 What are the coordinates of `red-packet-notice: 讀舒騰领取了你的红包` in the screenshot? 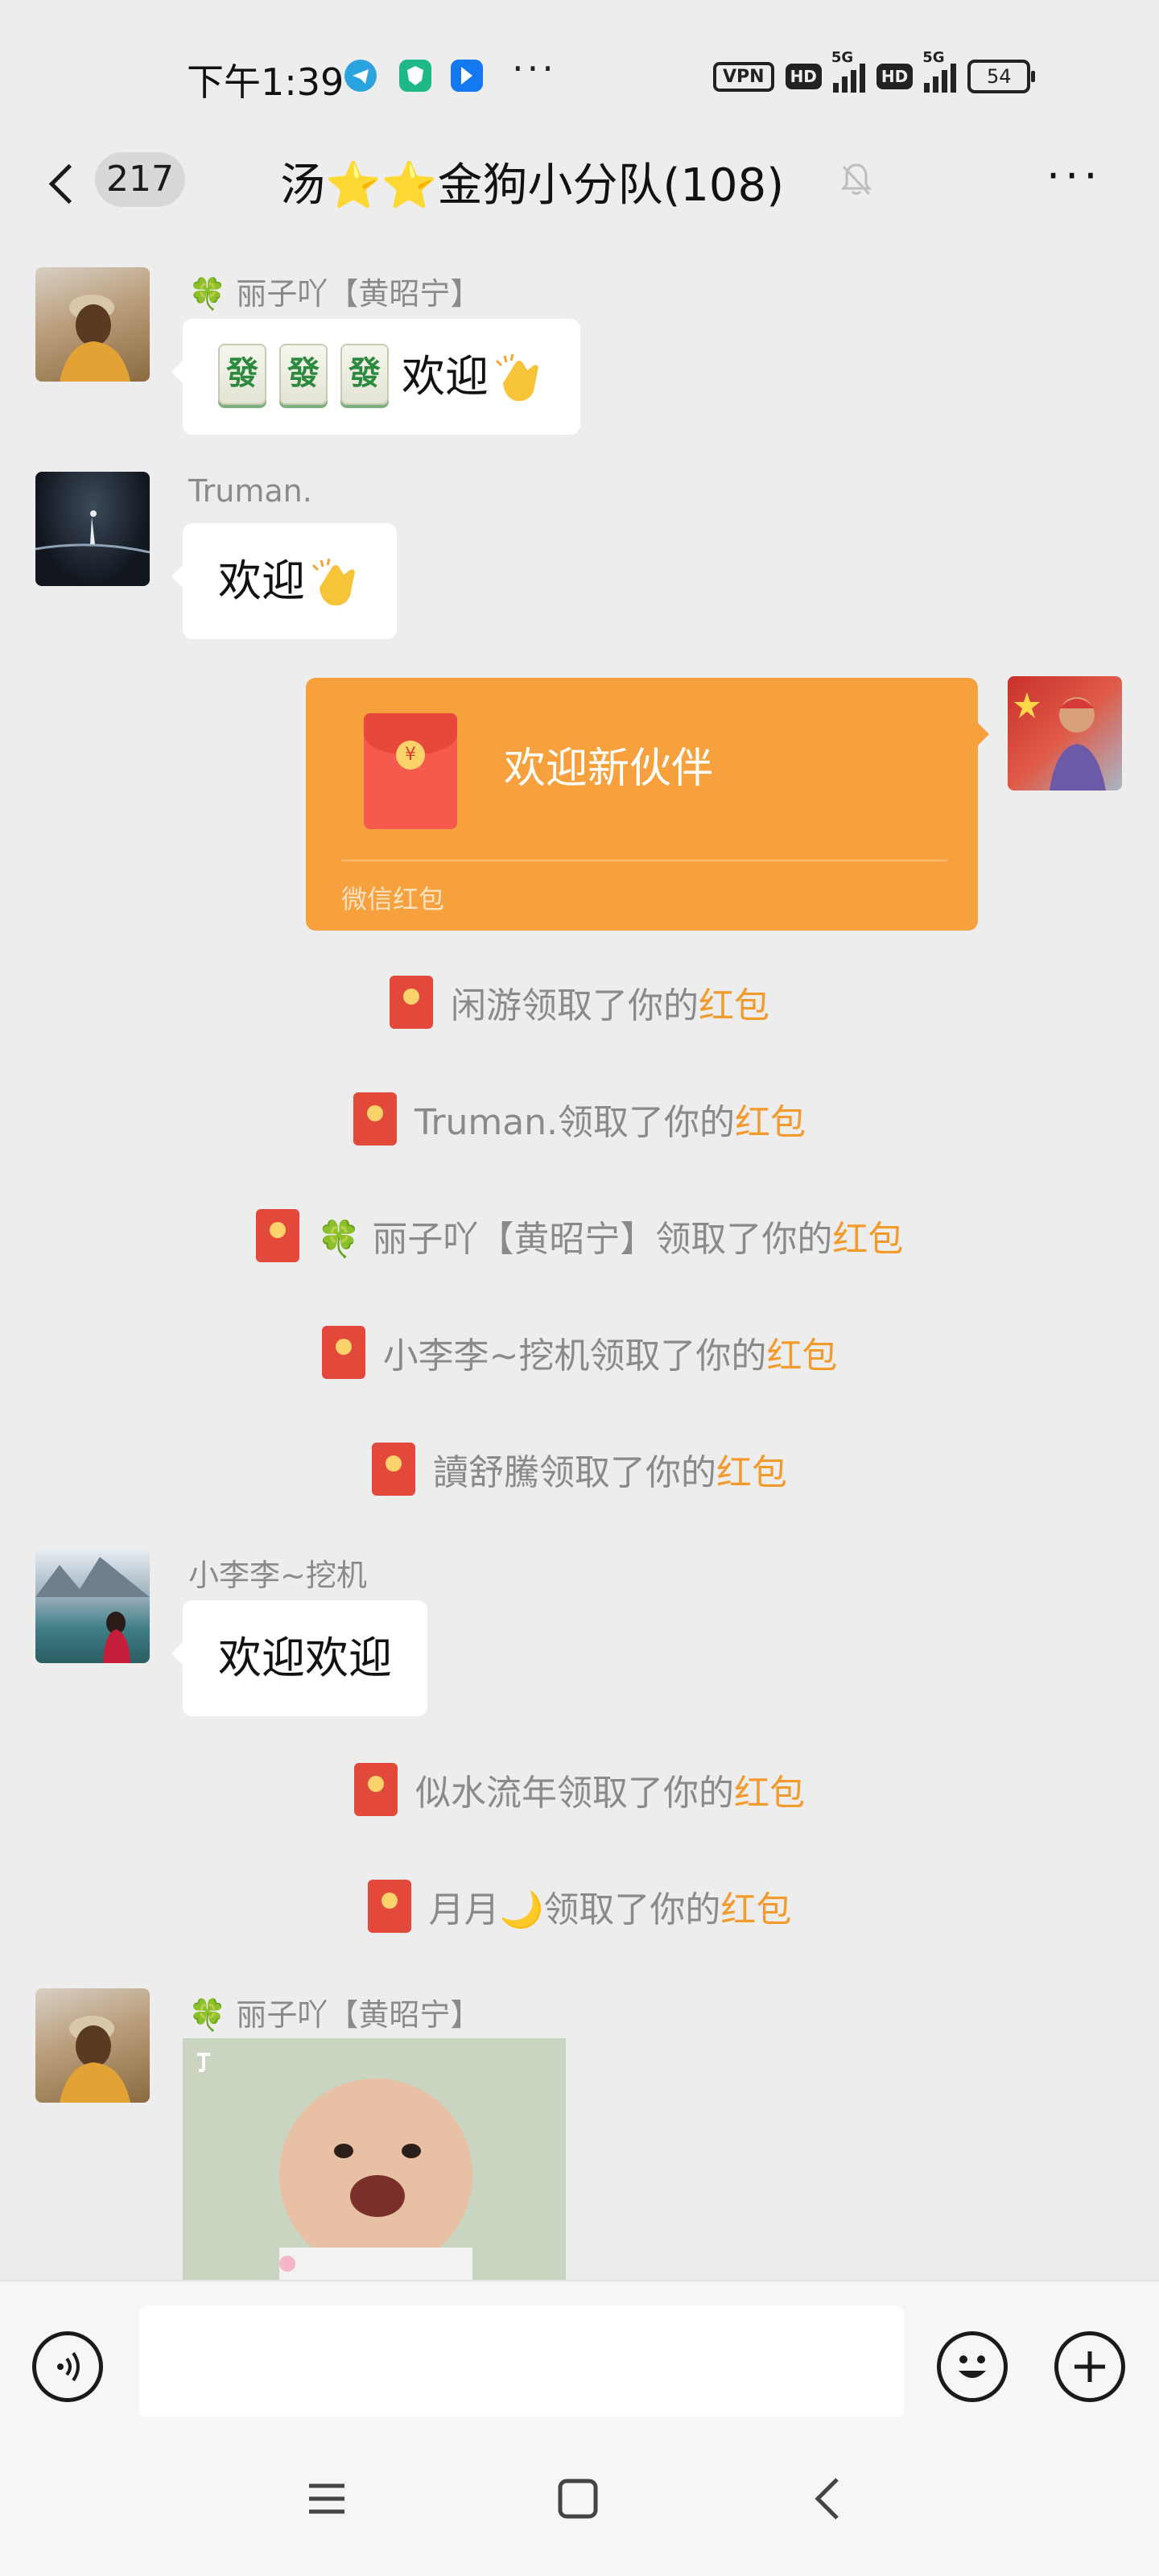 It's located at (579, 1475).